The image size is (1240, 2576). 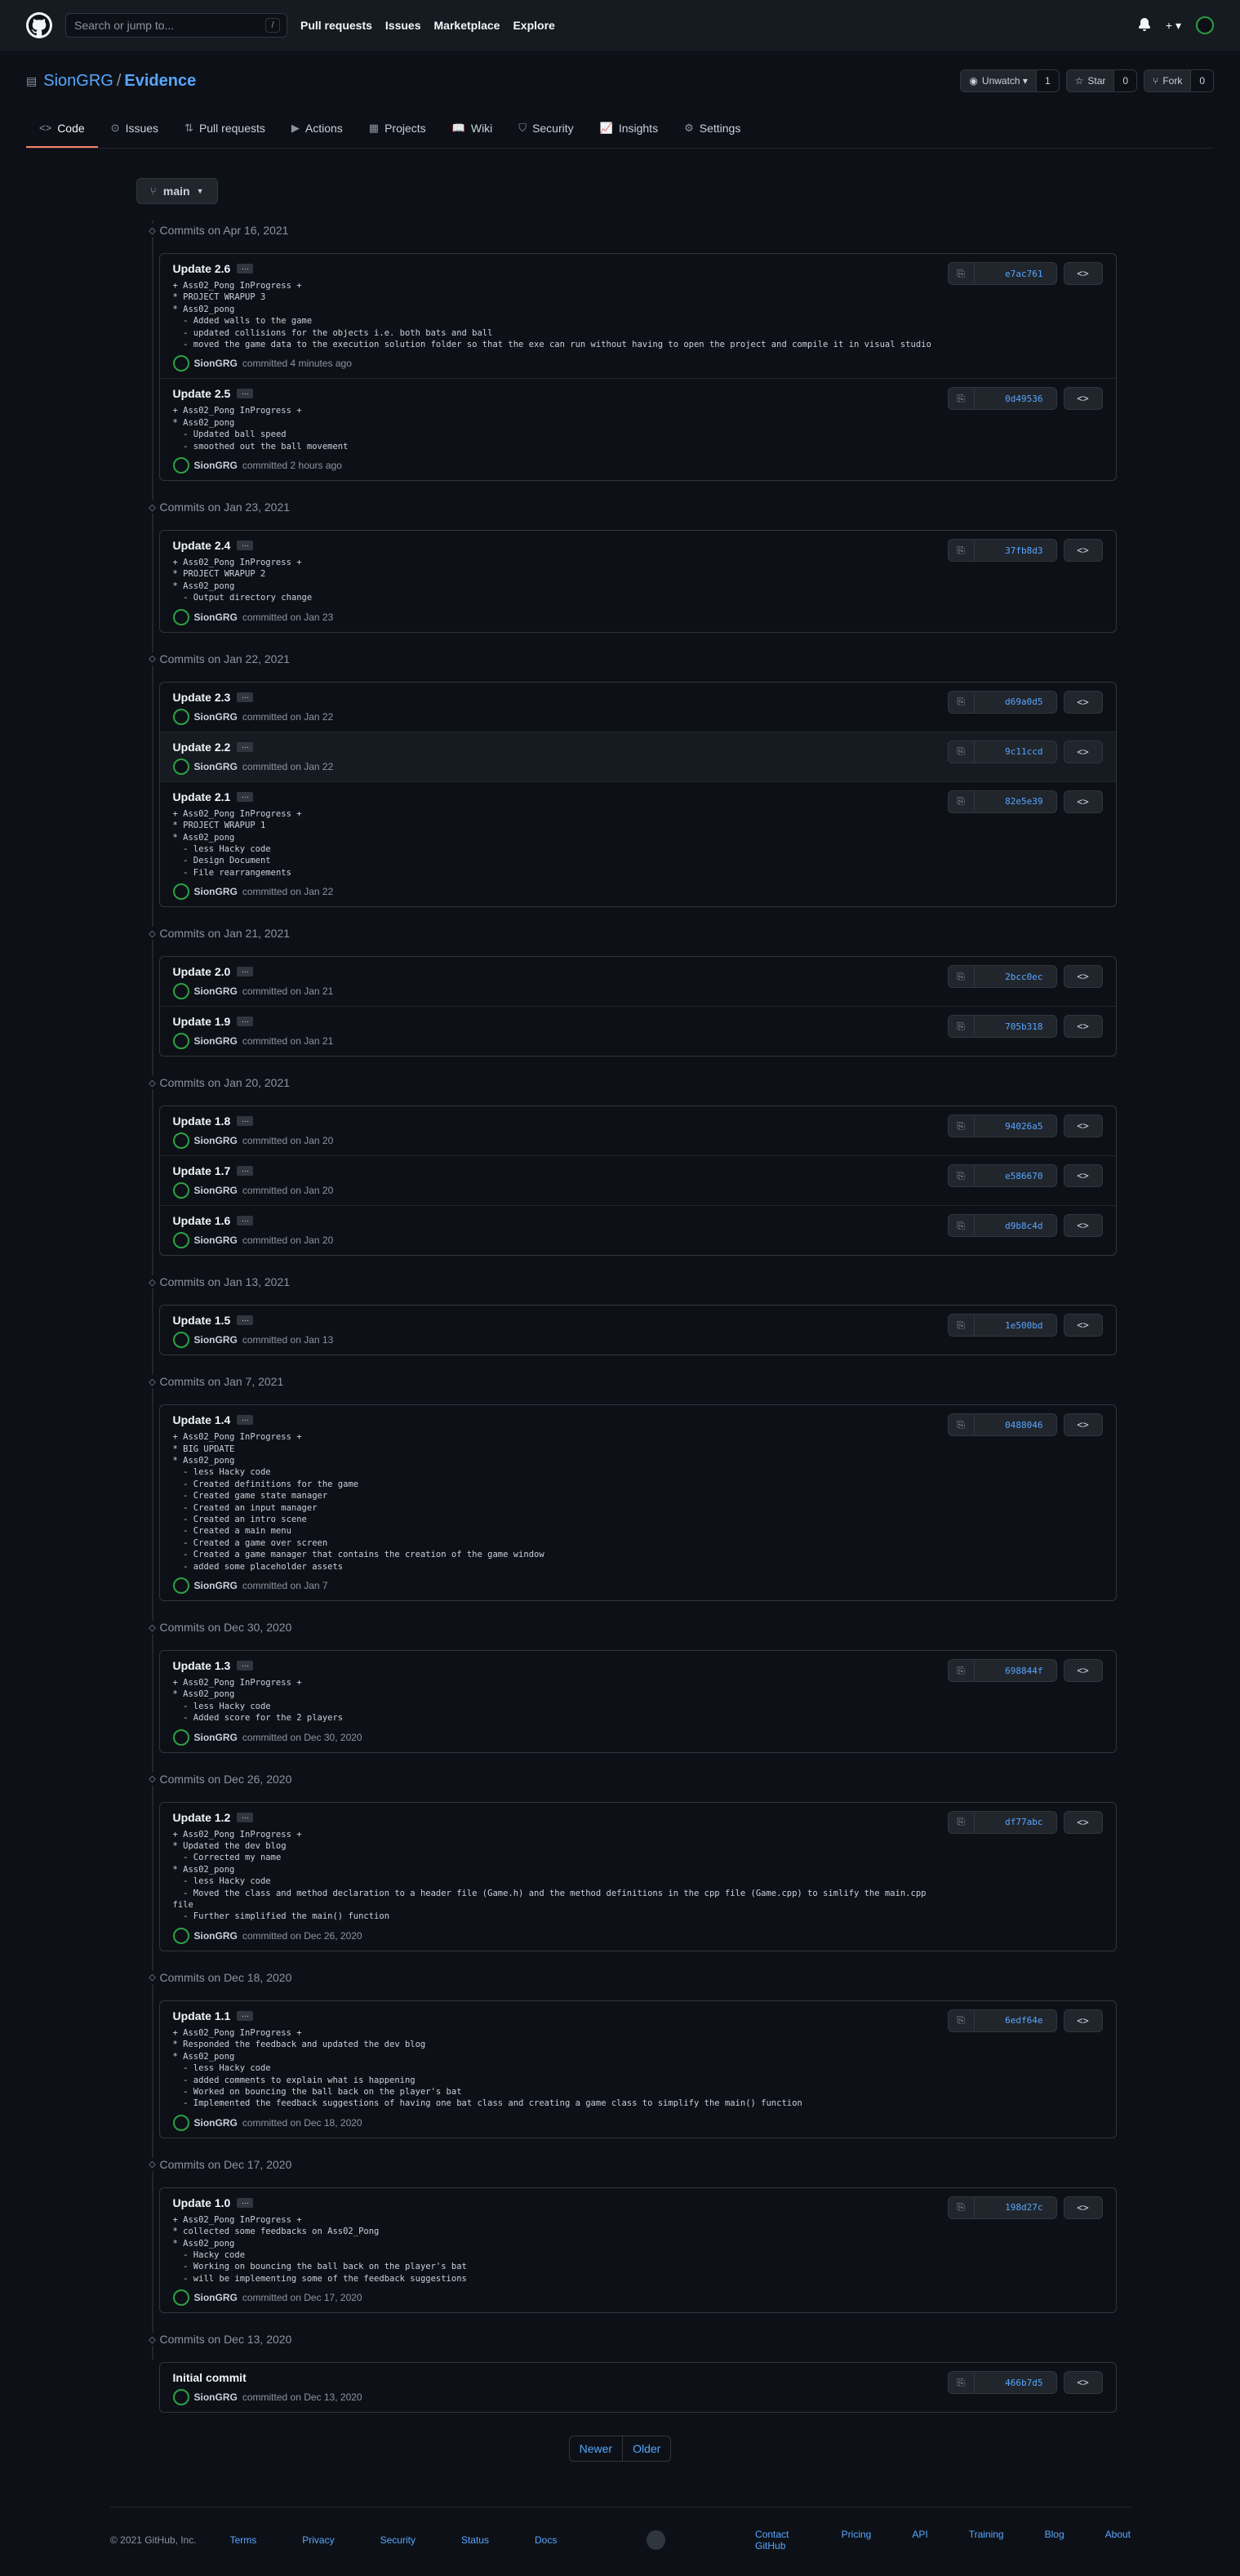 What do you see at coordinates (39, 25) in the screenshot?
I see `github-logo-icon` at bounding box center [39, 25].